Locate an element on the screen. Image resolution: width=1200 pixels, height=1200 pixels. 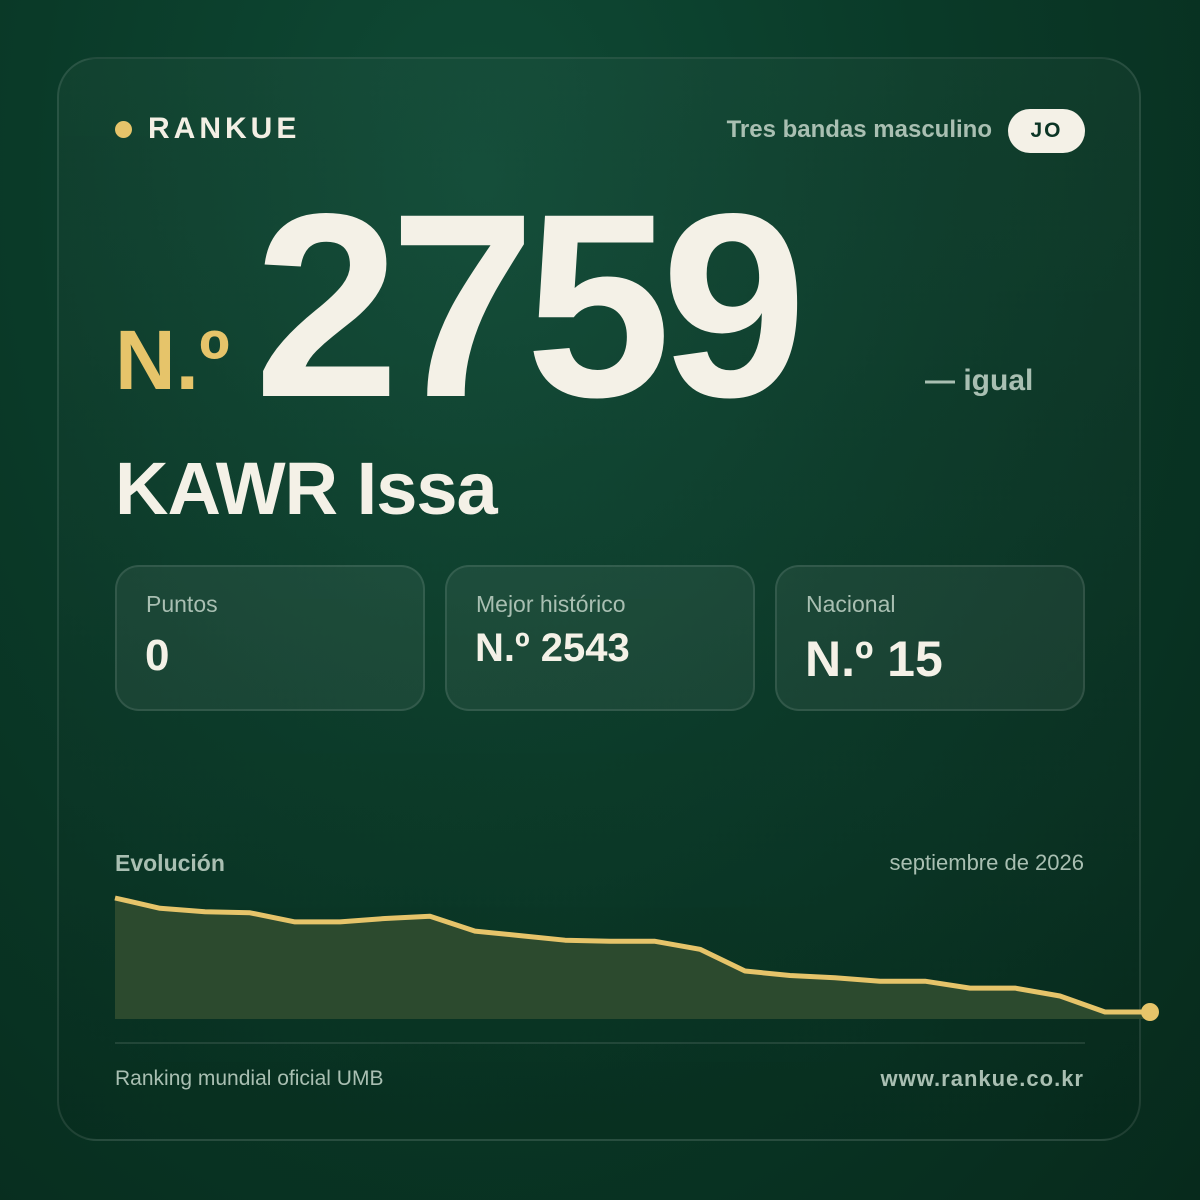
evolution-chart is located at coordinates (636, 958).